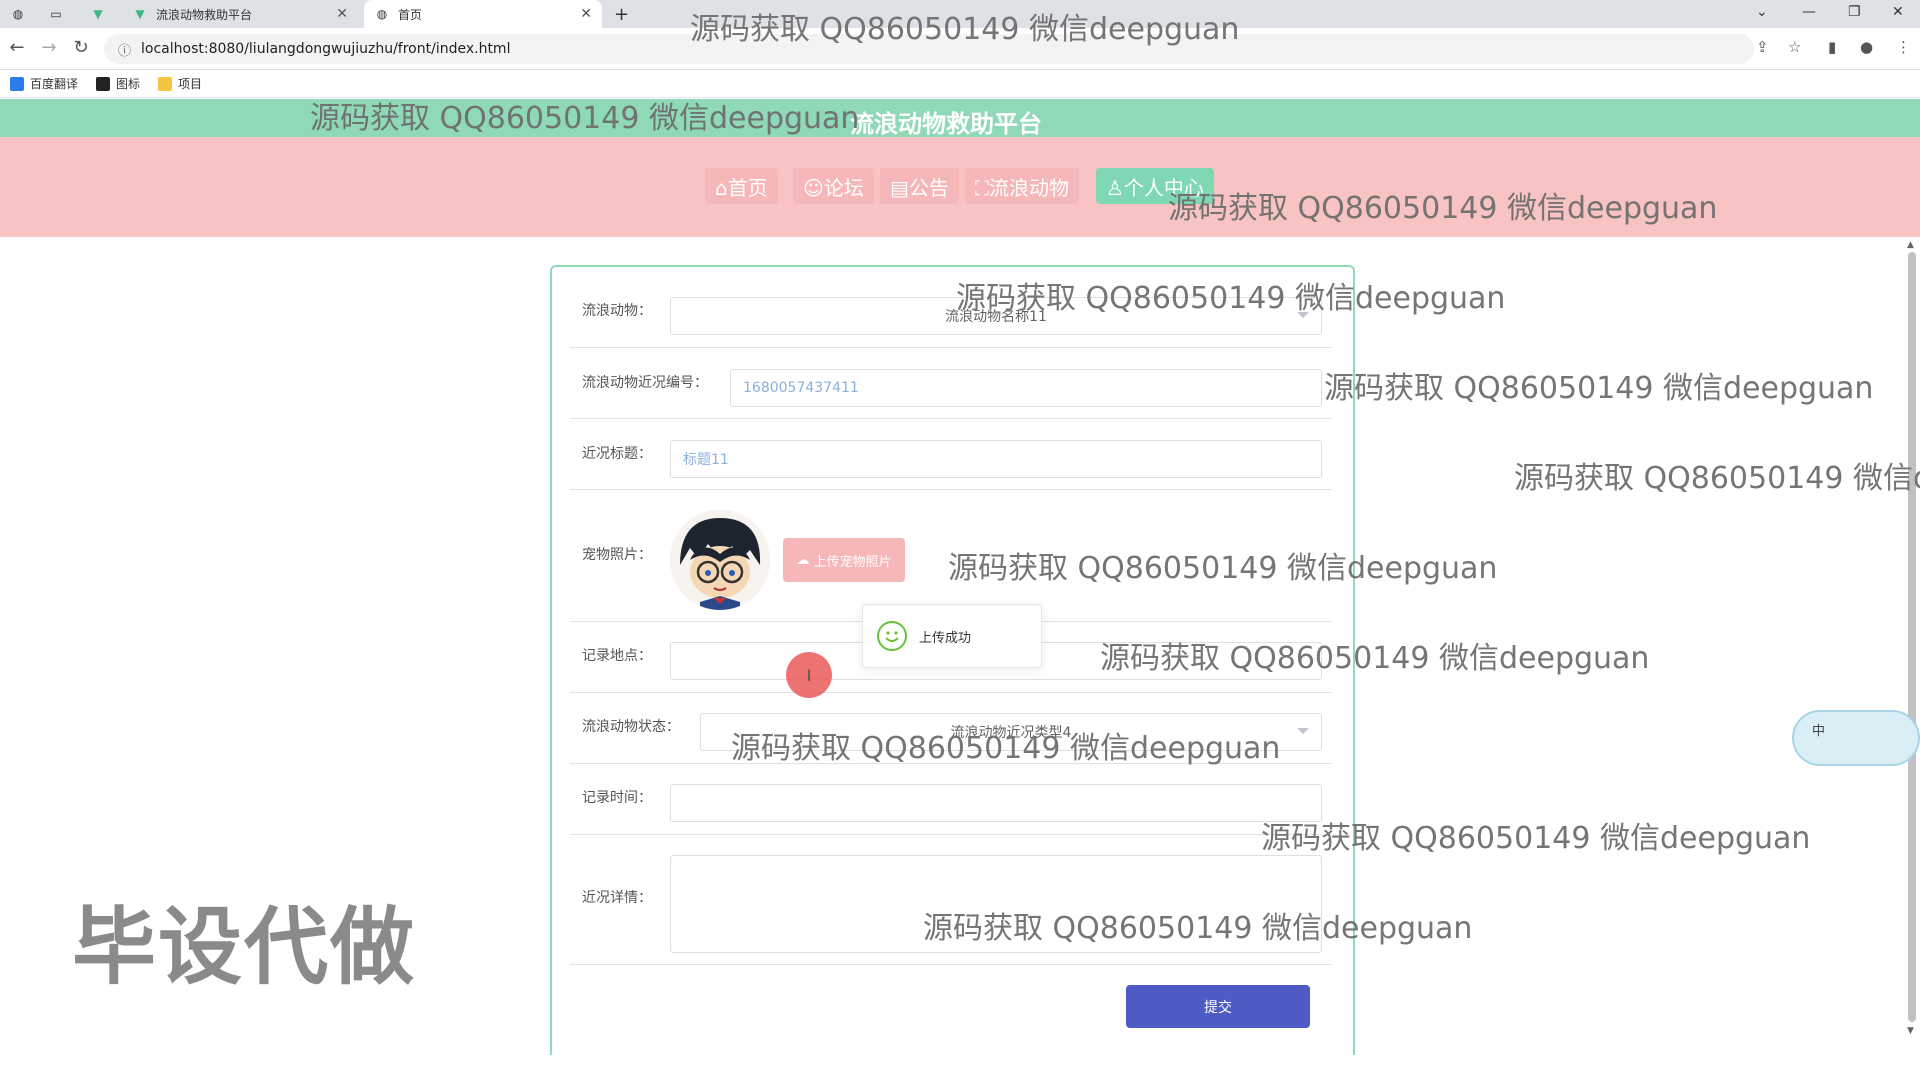 The width and height of the screenshot is (1920, 1072). I want to click on image-icon, so click(103, 83).